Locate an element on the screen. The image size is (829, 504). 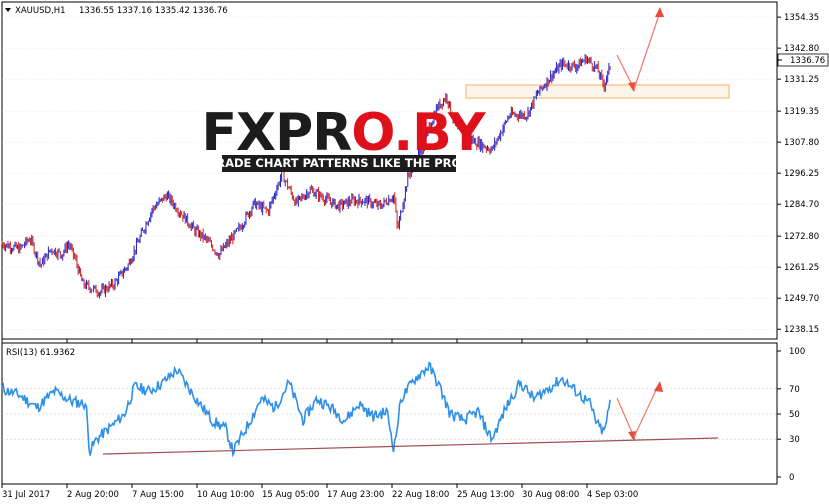
time-tick-label: 30 Aug 08:00 is located at coordinates (550, 495).